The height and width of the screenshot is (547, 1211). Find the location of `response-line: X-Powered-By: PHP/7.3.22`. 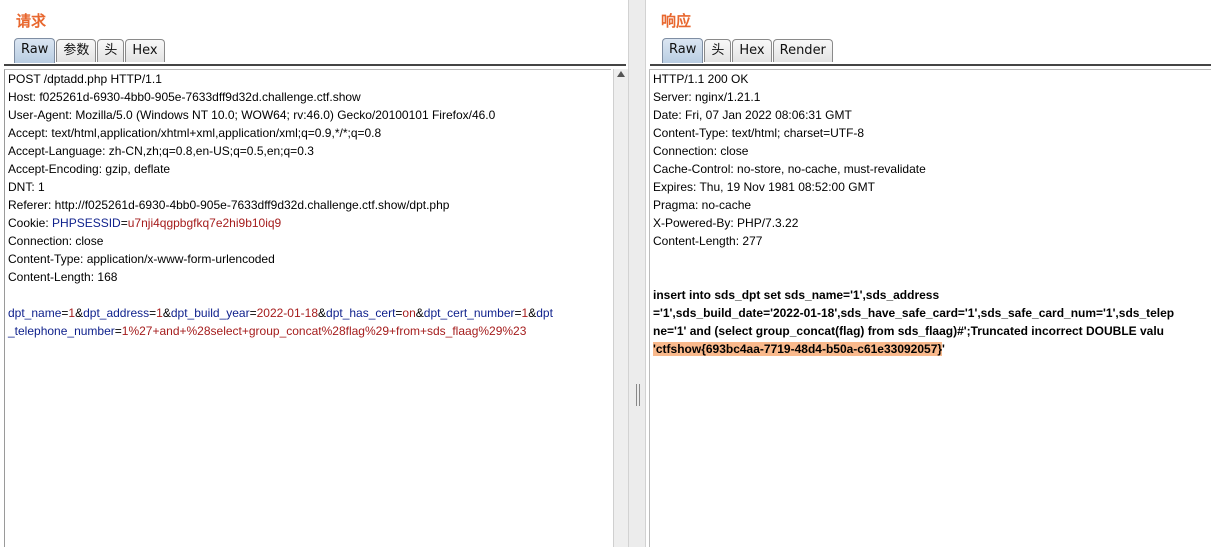

response-line: X-Powered-By: PHP/7.3.22 is located at coordinates (726, 223).